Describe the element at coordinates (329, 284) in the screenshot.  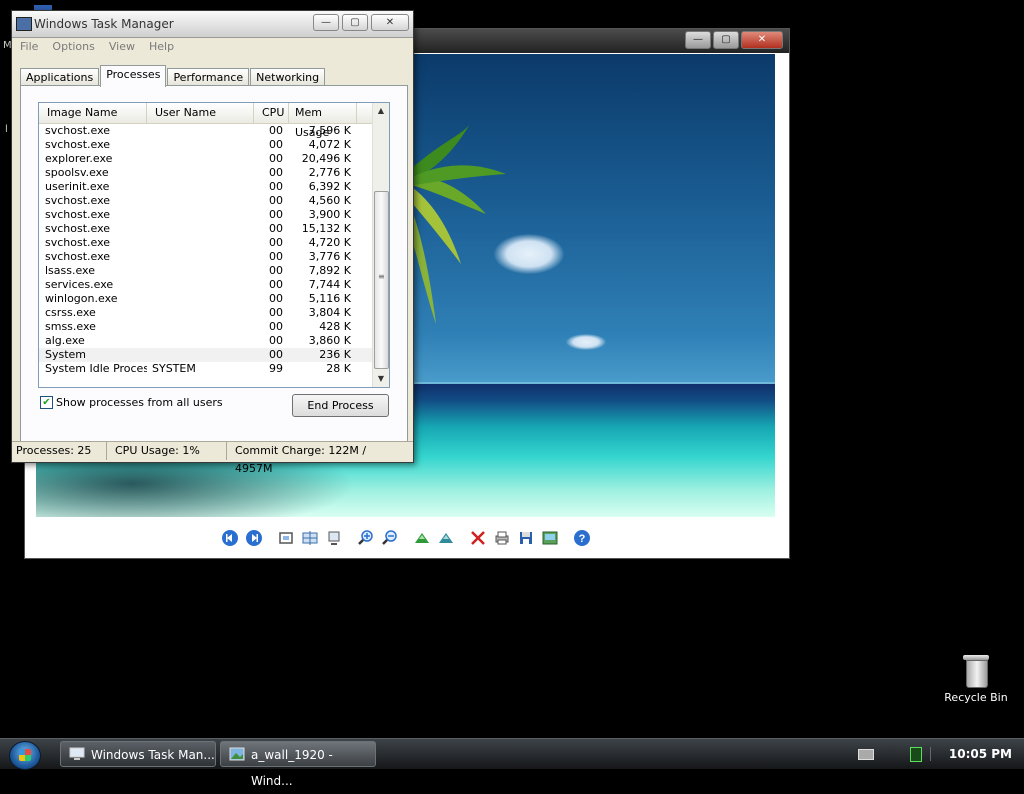
I see `process-mem-usage: 7,744 K` at that location.